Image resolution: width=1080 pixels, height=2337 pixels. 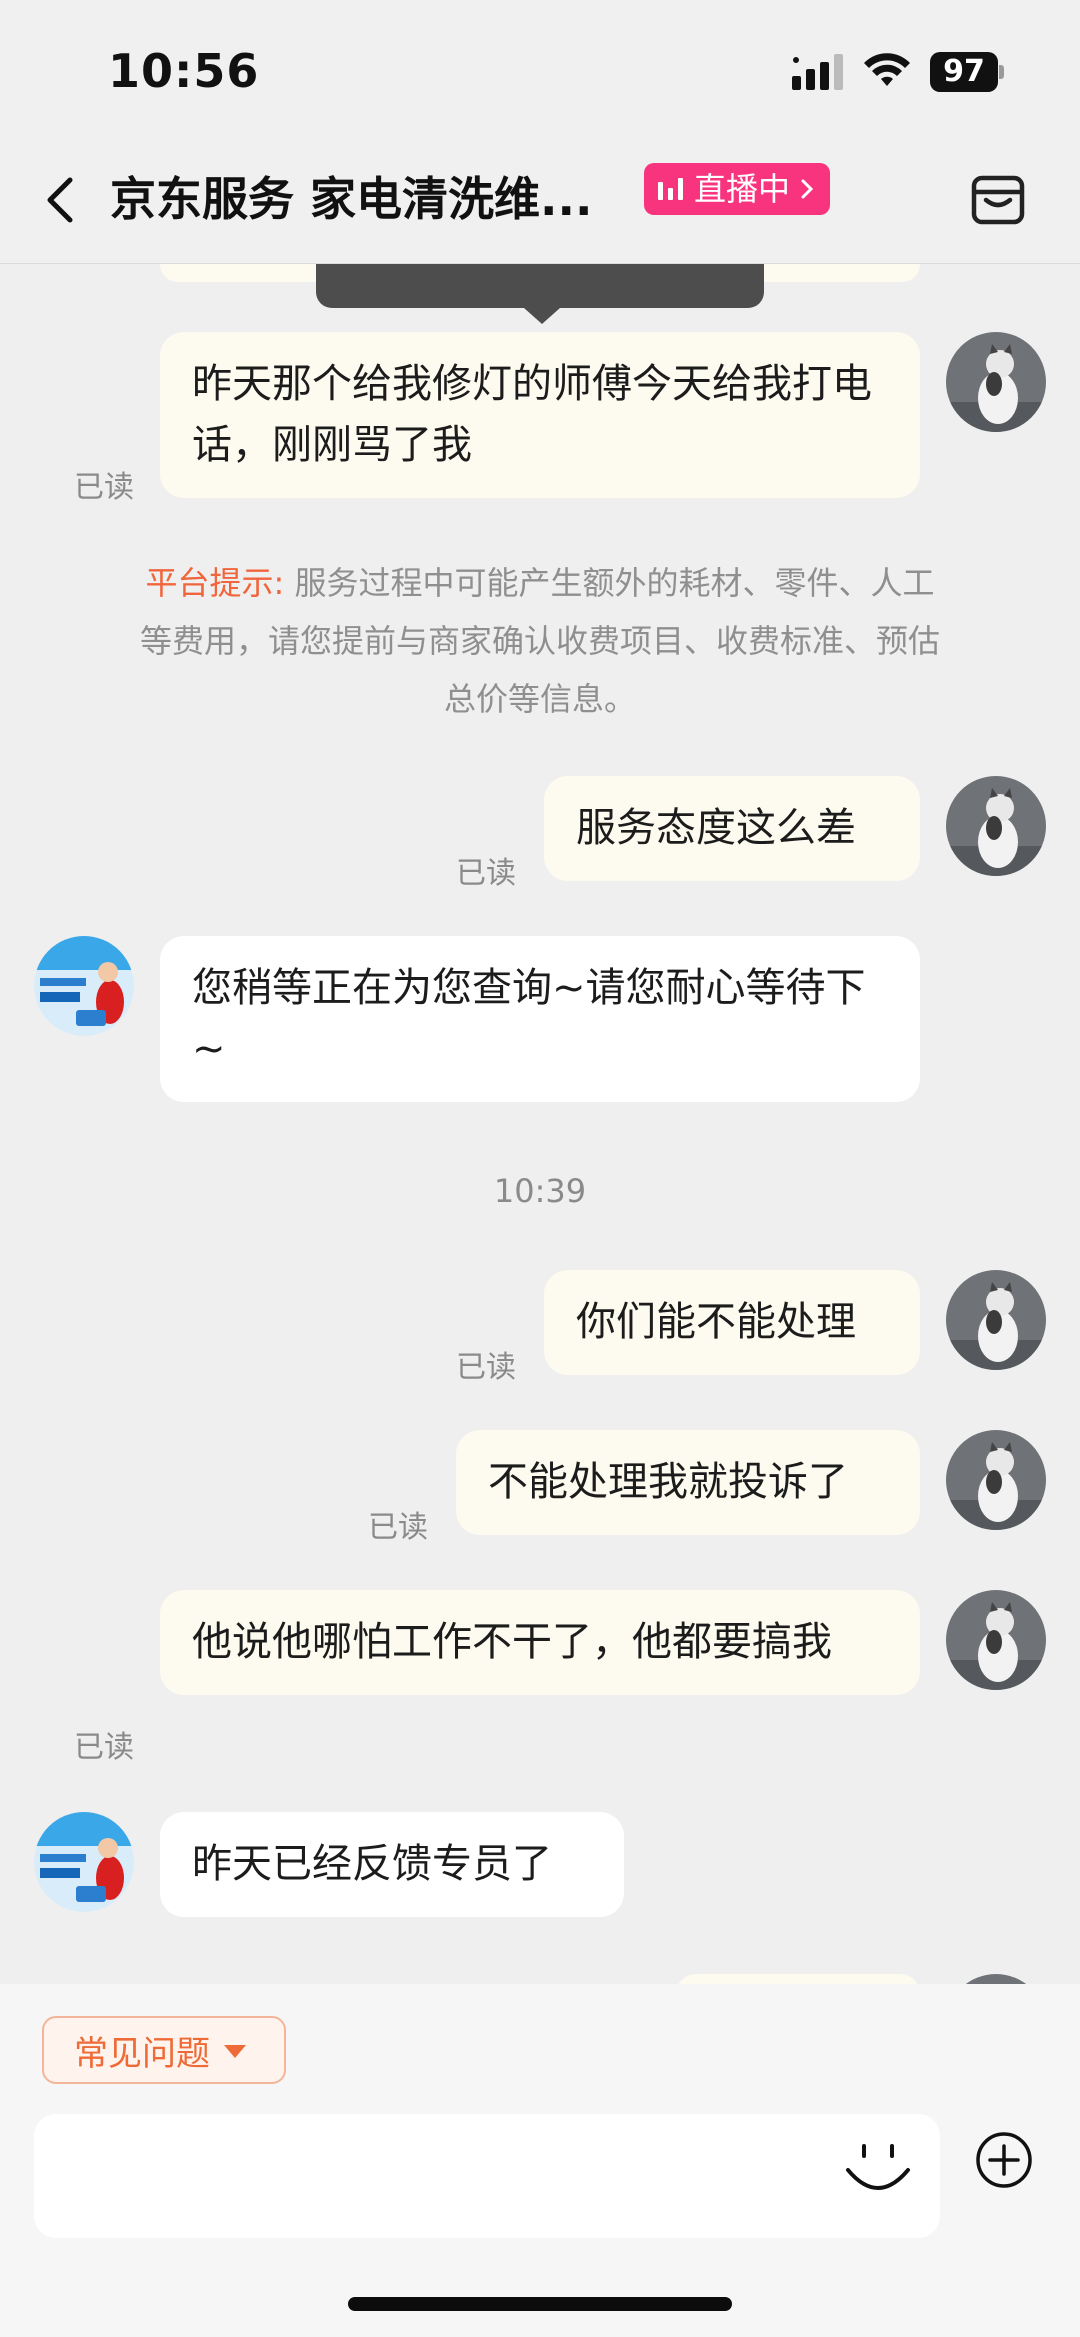 I want to click on live-badge-label: 直播中, so click(x=742, y=189).